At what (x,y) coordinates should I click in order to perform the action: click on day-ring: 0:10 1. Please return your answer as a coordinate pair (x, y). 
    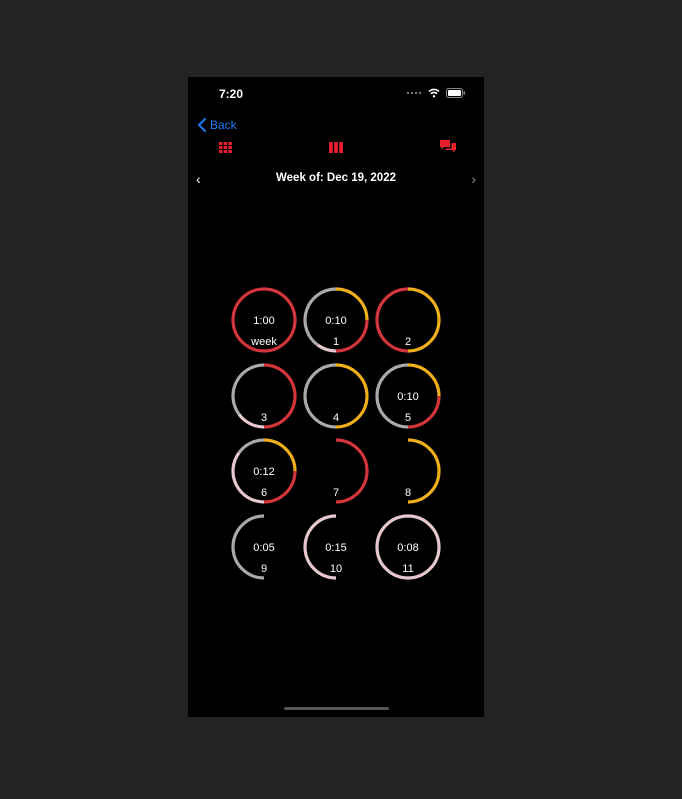
    Looking at the image, I should click on (336, 320).